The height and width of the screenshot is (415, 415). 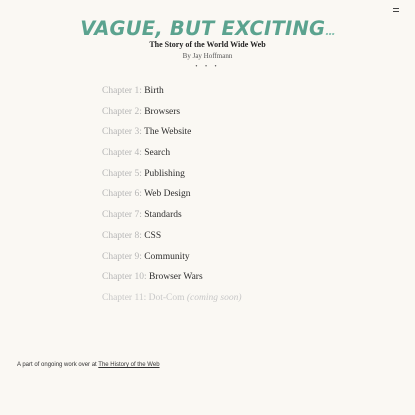 I want to click on chapter-title: Community, so click(x=167, y=256).